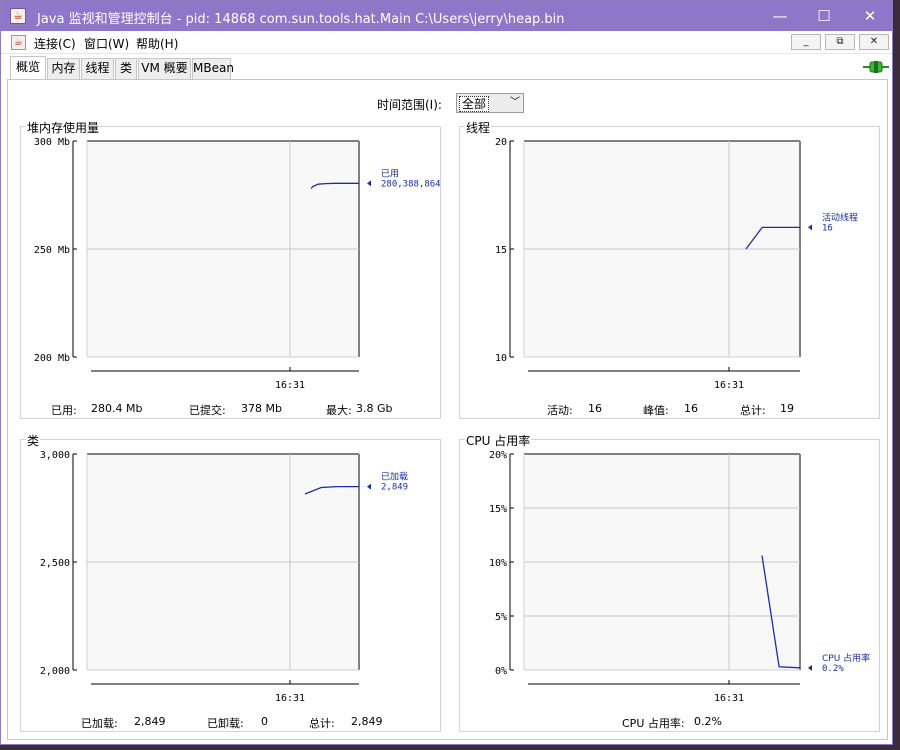 This screenshot has height=750, width=900. I want to click on inner-restore-button: ⧉, so click(840, 42).